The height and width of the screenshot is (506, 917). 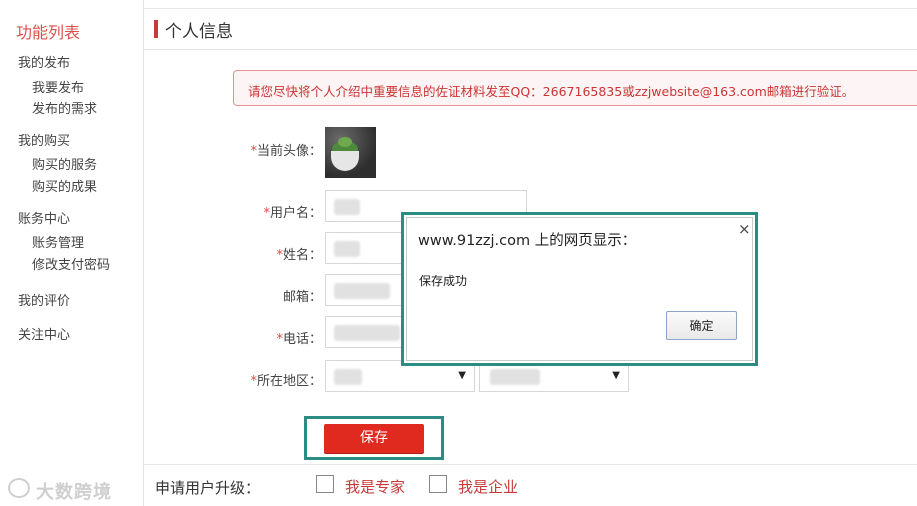 I want to click on sidebar-group-follow-center: 关注中心, so click(x=44, y=333).